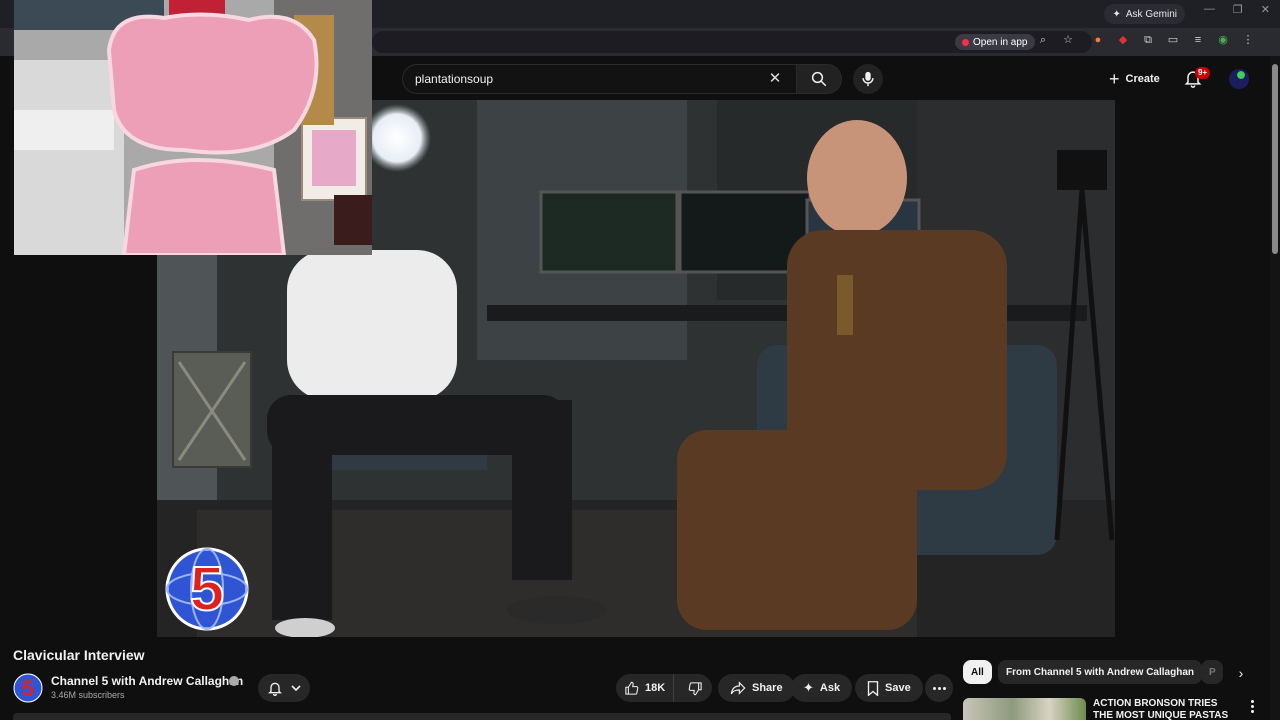 Image resolution: width=1280 pixels, height=720 pixels. I want to click on share-arrow-icon, so click(738, 688).